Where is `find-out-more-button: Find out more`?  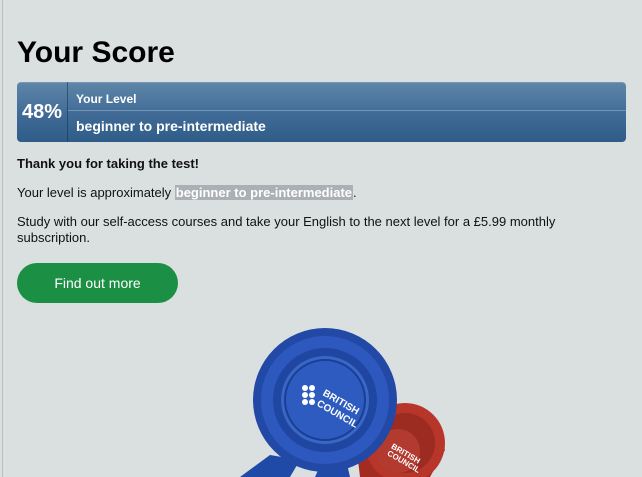 find-out-more-button: Find out more is located at coordinates (97, 283).